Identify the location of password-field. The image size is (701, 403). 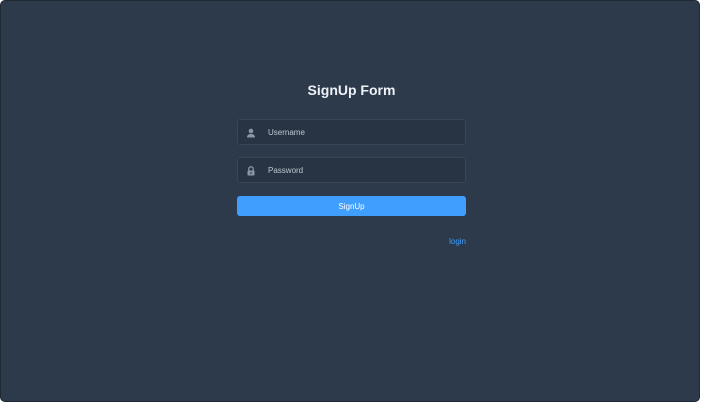
(351, 170).